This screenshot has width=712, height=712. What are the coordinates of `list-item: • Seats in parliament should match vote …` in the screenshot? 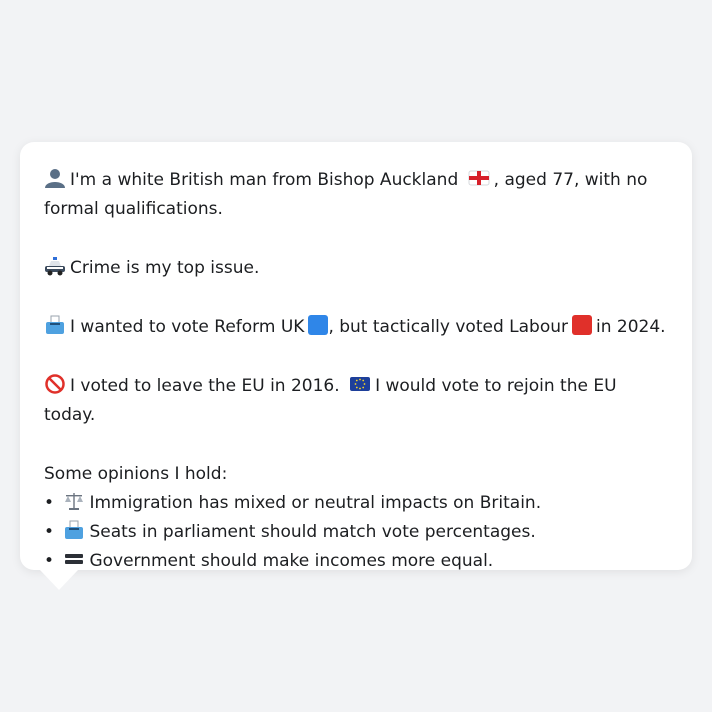 It's located at (356, 532).